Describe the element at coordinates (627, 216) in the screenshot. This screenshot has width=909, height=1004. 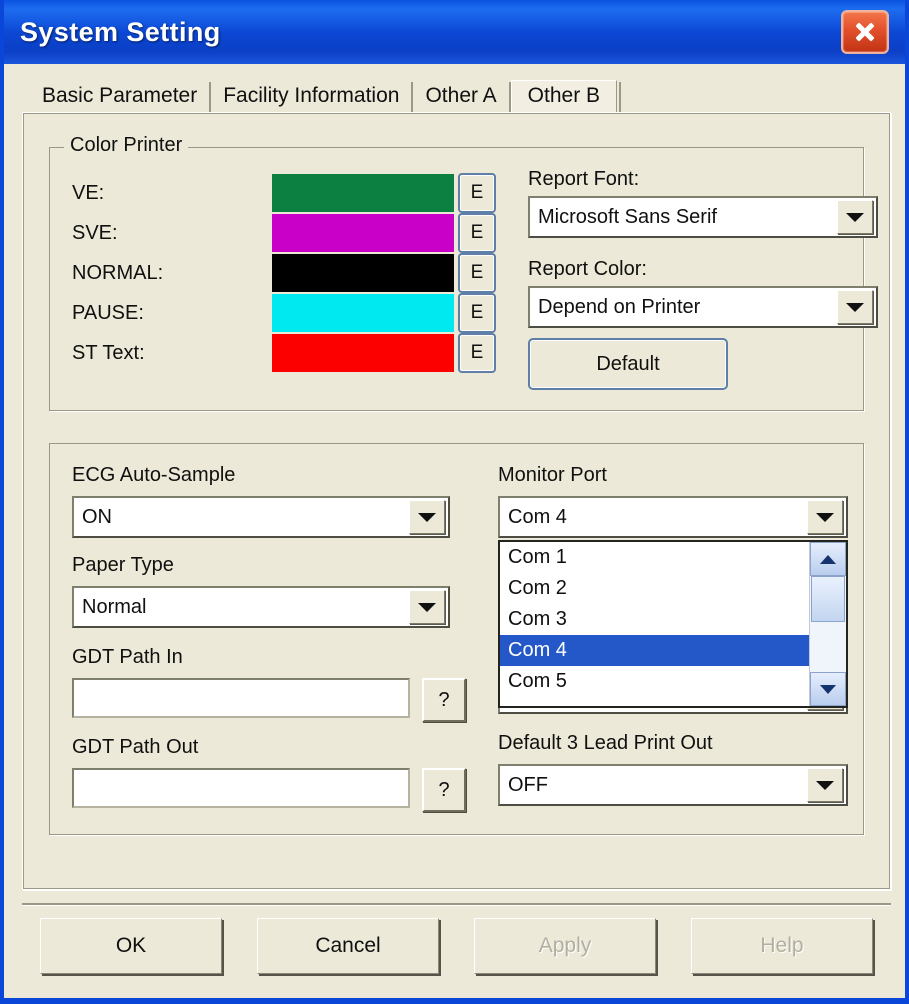
I see `report-font-value: Microsoft Sans Serif` at that location.